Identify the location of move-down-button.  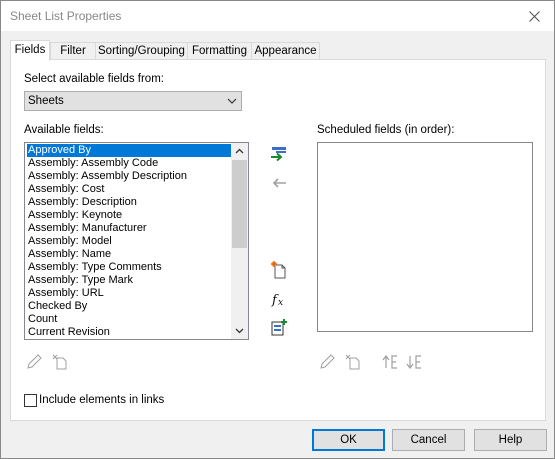
(415, 362).